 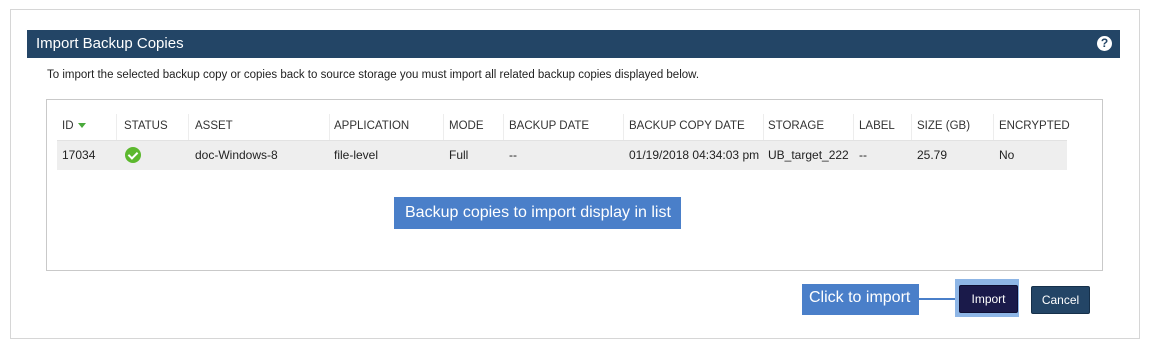 What do you see at coordinates (260, 127) in the screenshot?
I see `column-header-asset: ASSET` at bounding box center [260, 127].